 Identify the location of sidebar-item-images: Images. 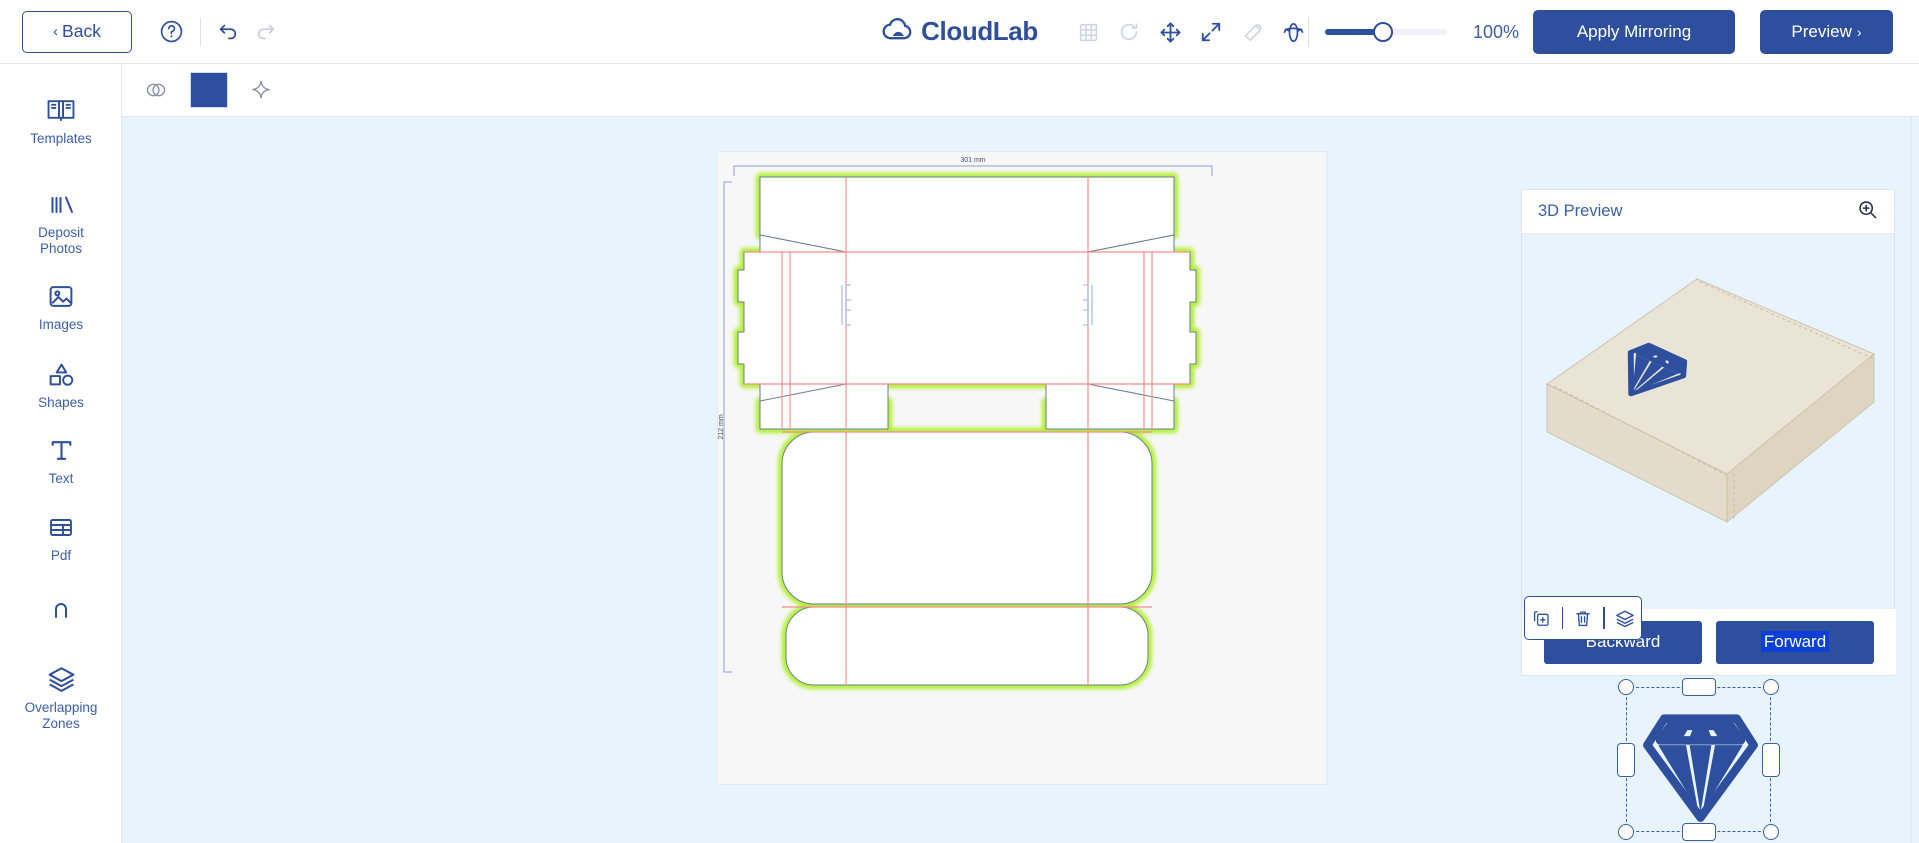
(60, 304).